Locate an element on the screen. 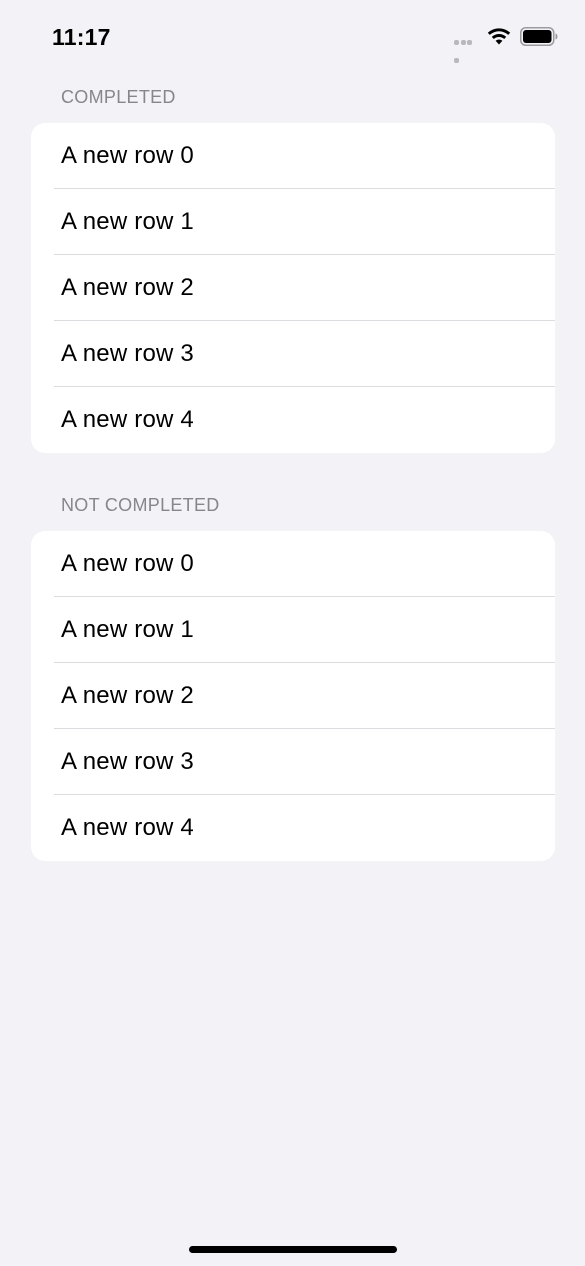  status-bar: 11:17 is located at coordinates (292, 37).